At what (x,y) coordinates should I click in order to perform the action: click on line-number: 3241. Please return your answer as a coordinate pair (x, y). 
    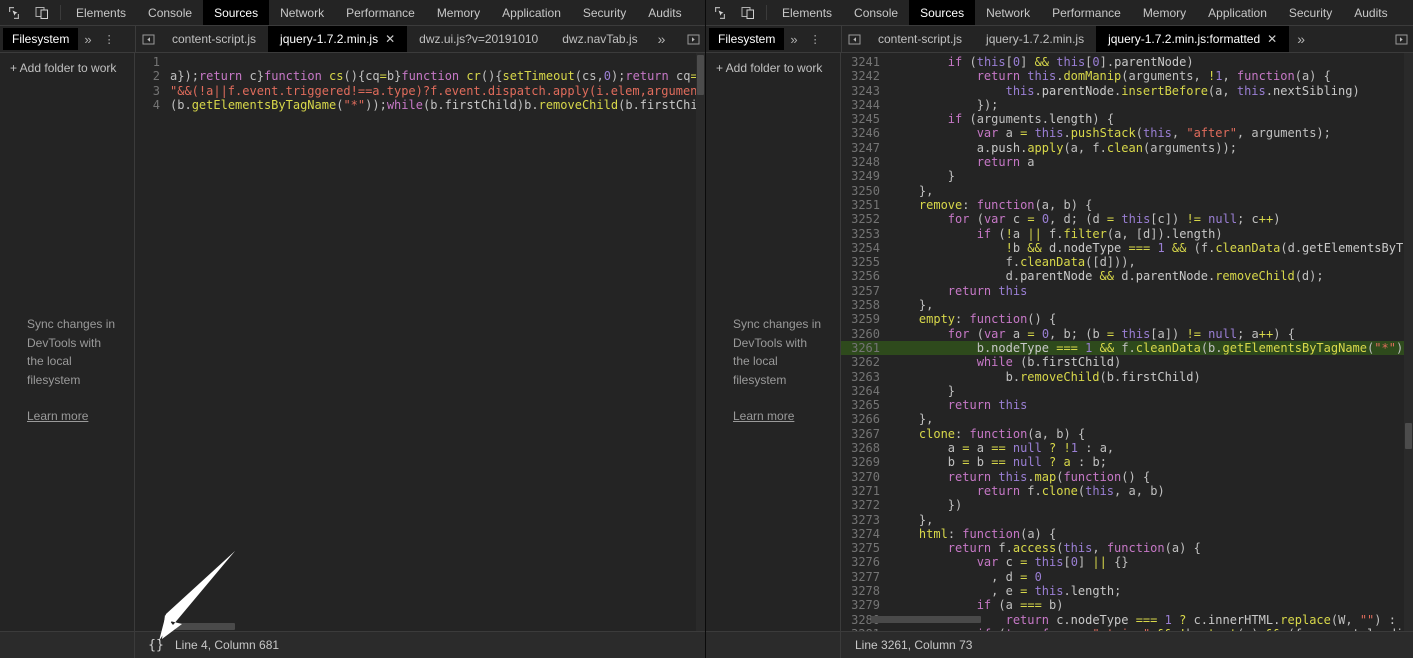
    Looking at the image, I should click on (863, 62).